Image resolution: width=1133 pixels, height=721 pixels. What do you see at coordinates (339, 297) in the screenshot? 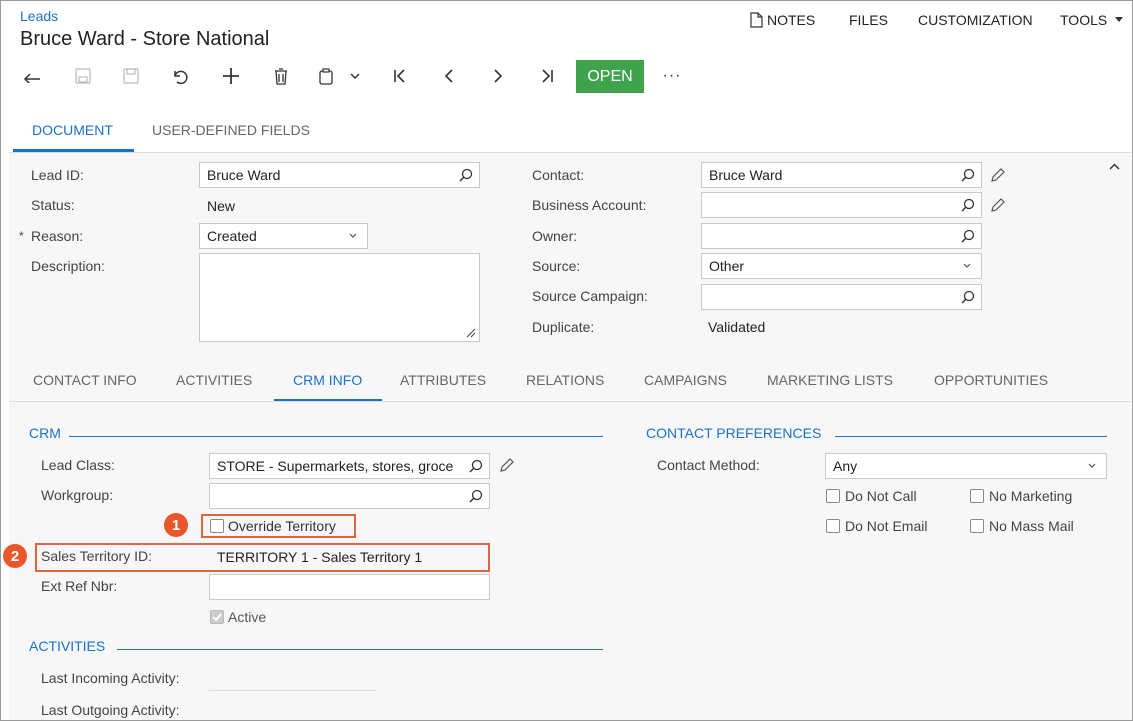
I see `description-textarea` at bounding box center [339, 297].